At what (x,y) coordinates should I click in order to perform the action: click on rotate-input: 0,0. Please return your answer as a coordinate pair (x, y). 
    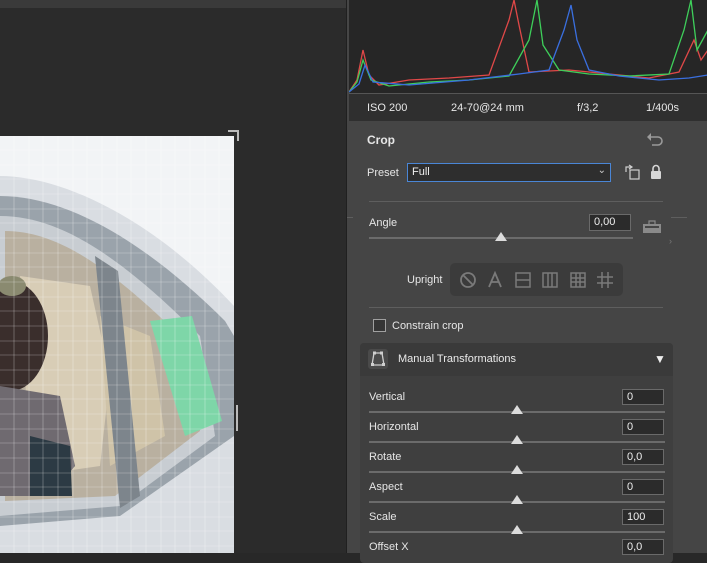
    Looking at the image, I should click on (643, 457).